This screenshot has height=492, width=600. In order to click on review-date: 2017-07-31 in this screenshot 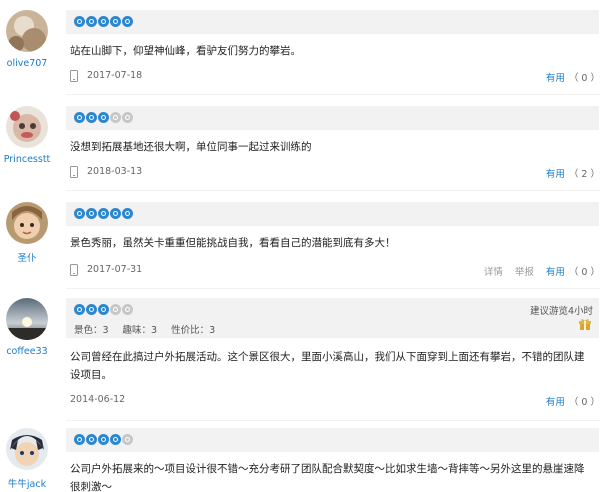, I will do `click(115, 269)`.